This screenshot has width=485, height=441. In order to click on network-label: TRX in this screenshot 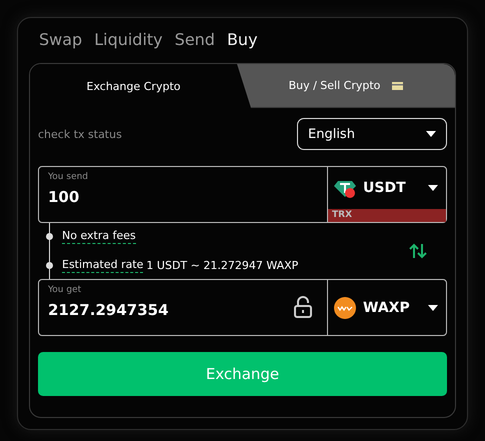, I will do `click(387, 215)`.